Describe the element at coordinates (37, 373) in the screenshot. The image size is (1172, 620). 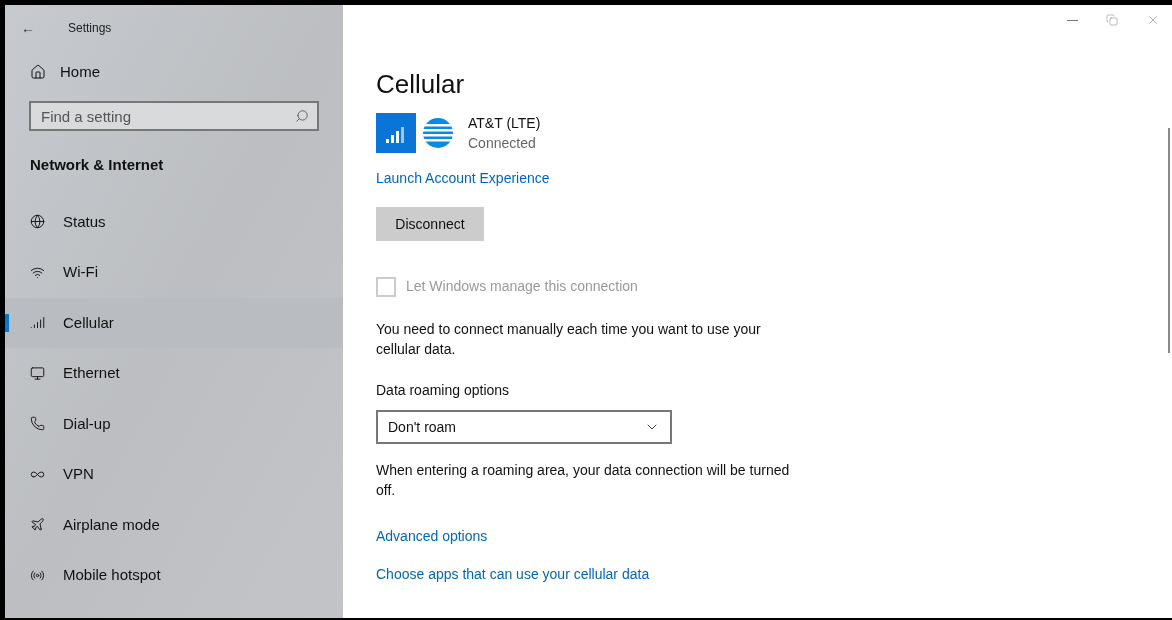
I see `monitor-icon` at that location.